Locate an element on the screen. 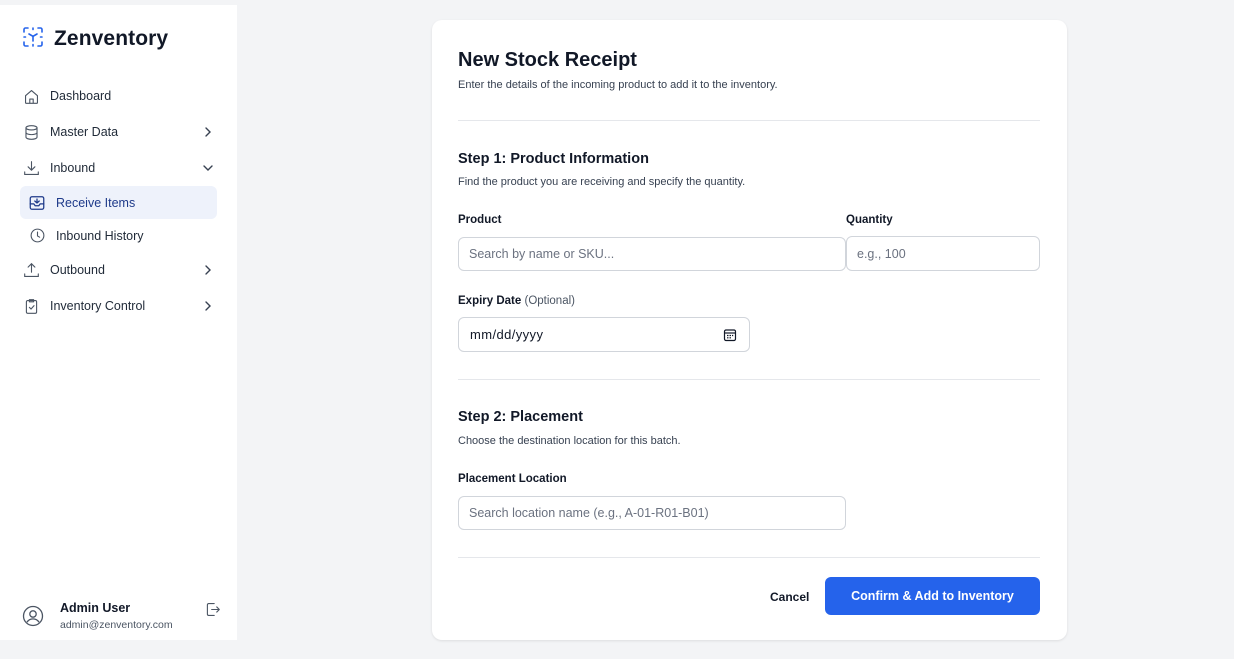 The height and width of the screenshot is (659, 1234). cube-scan-icon is located at coordinates (33, 39).